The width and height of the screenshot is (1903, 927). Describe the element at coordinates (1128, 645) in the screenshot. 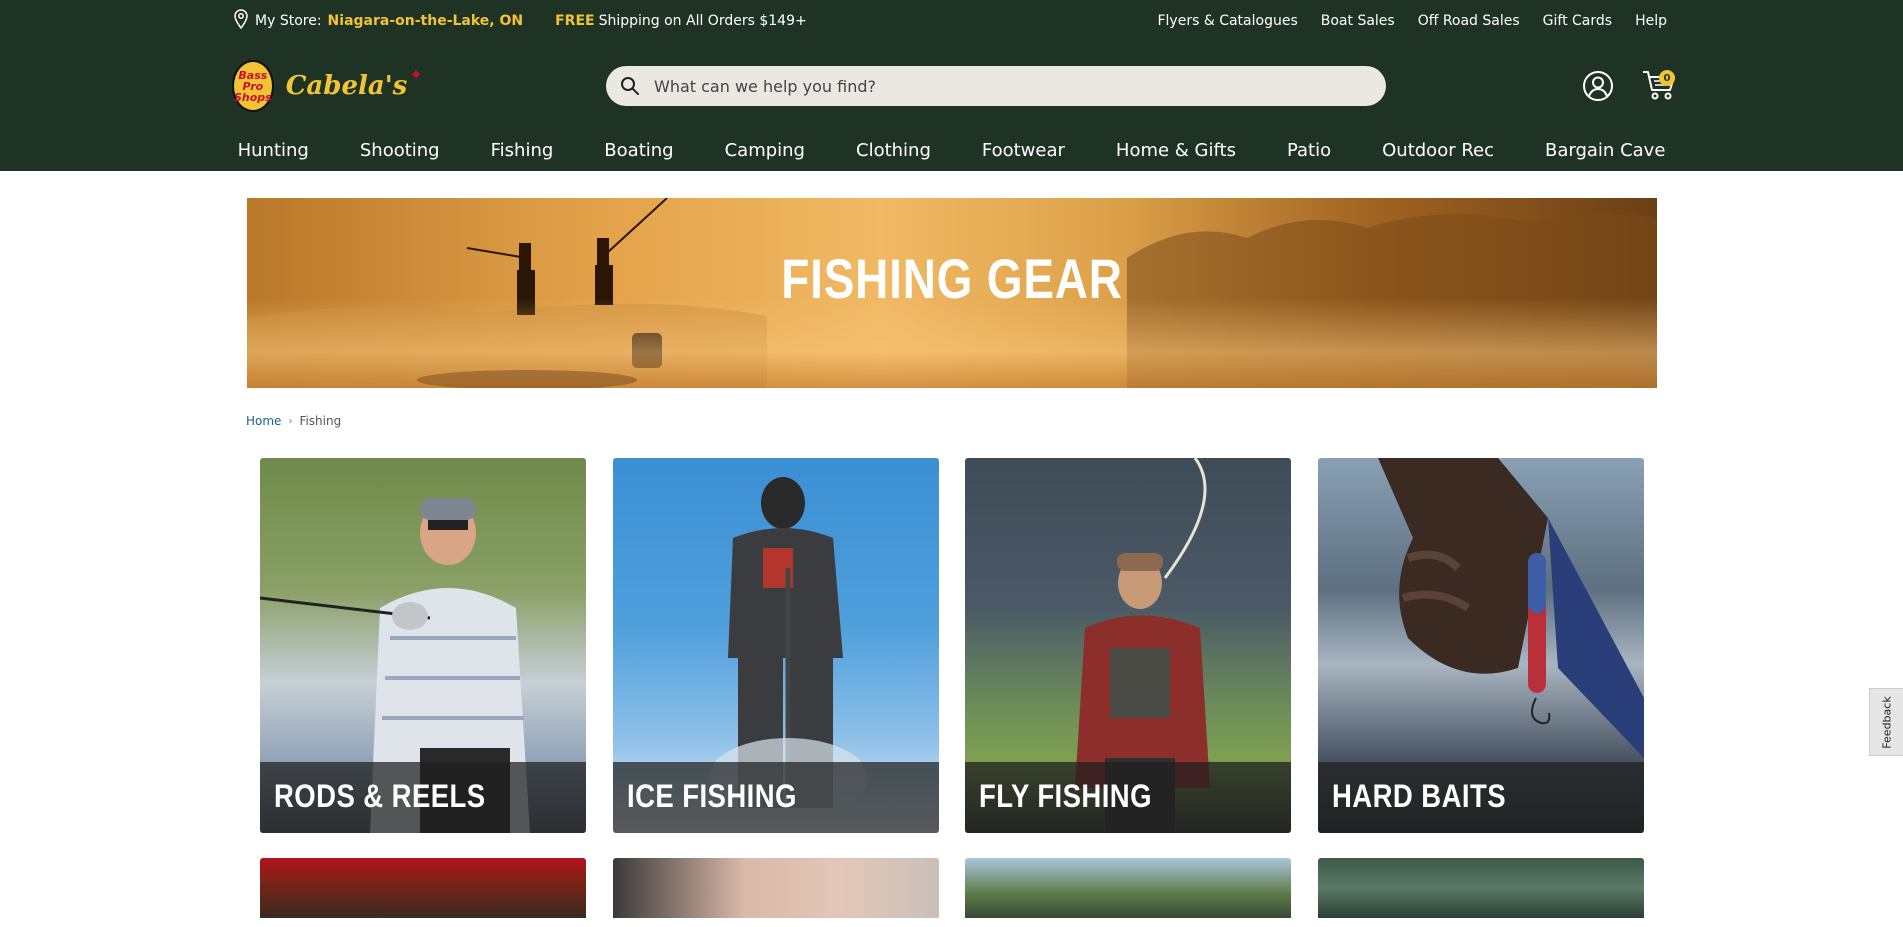

I see `category-tile-fly-fishing: FLY FISHING` at that location.